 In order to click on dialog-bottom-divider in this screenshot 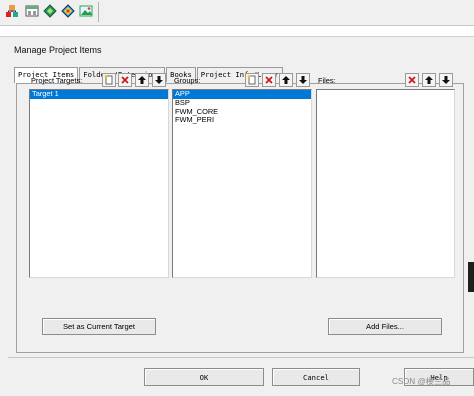, I will do `click(241, 357)`.